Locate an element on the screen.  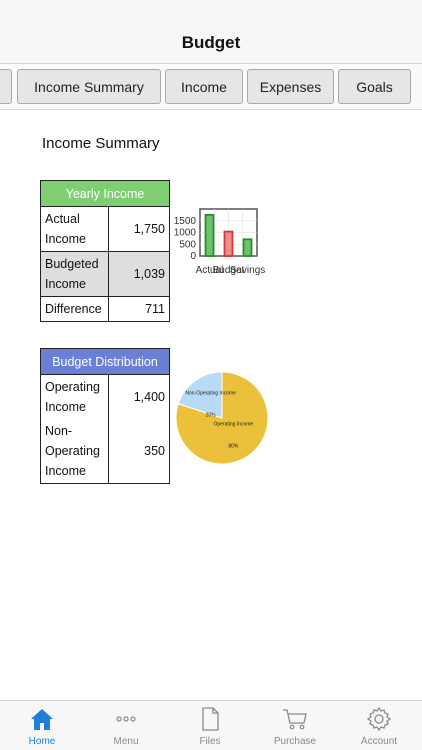
difference-value: 711 is located at coordinates (139, 309).